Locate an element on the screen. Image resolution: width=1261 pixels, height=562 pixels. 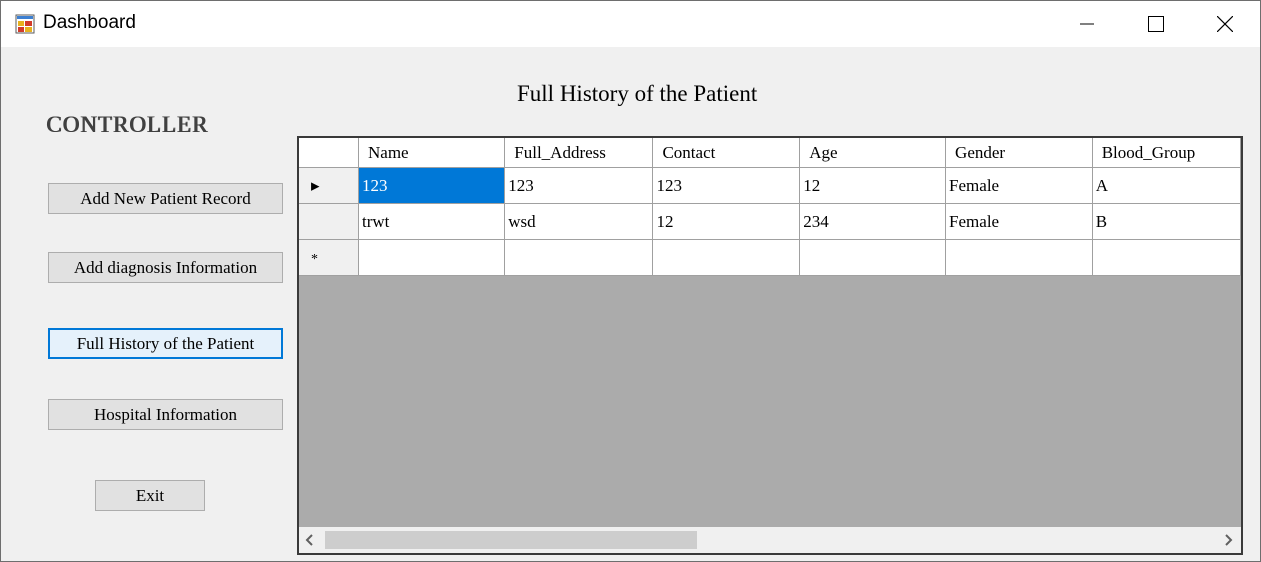
column-header-contact: Contact is located at coordinates (726, 153).